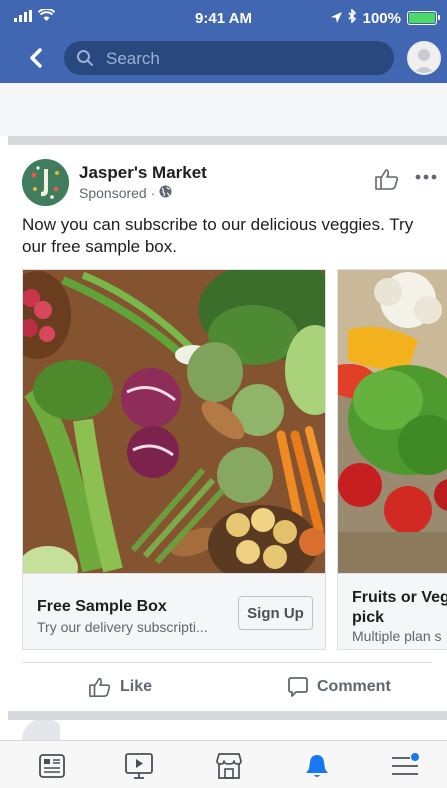  I want to click on avatar, so click(424, 58).